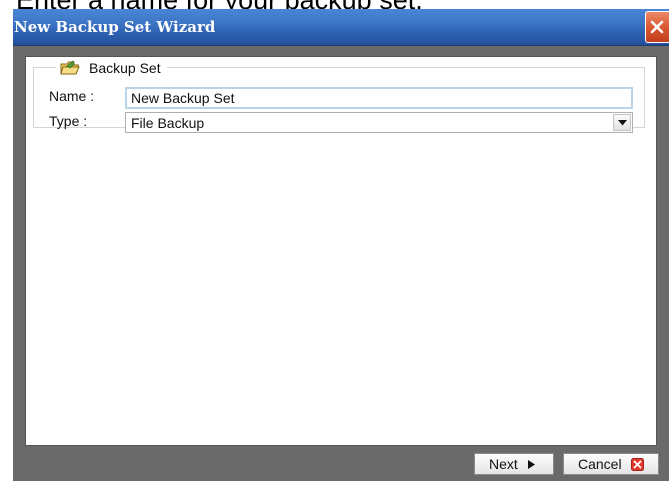  I want to click on next-button-label: Next, so click(503, 464).